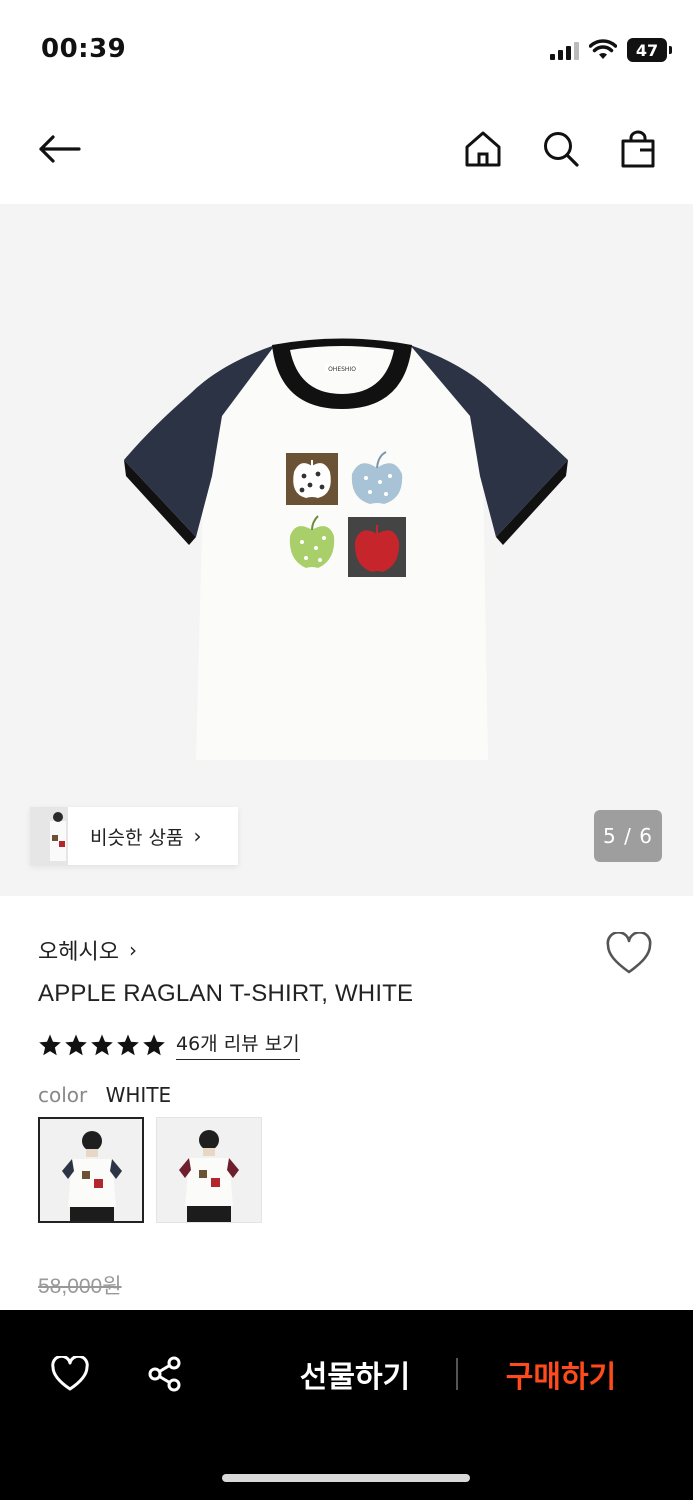 Image resolution: width=693 pixels, height=1500 pixels. What do you see at coordinates (137, 837) in the screenshot?
I see `similar-products-label: 비슷한 상품` at bounding box center [137, 837].